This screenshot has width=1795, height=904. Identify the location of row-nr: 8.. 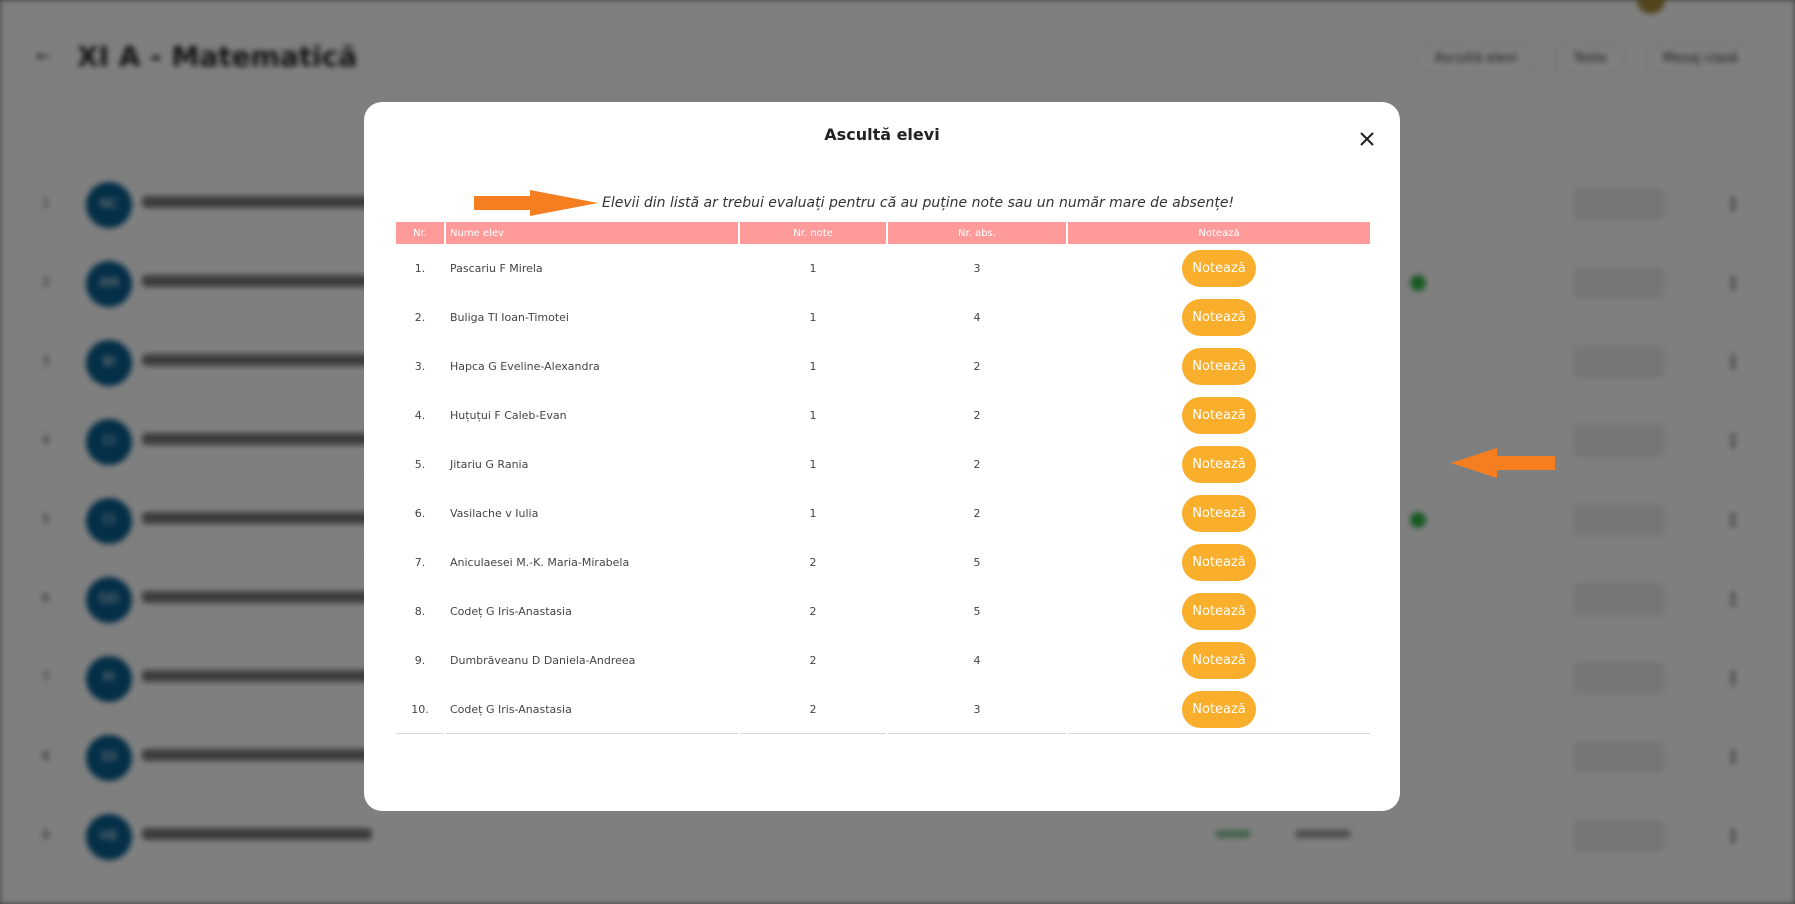
(420, 611).